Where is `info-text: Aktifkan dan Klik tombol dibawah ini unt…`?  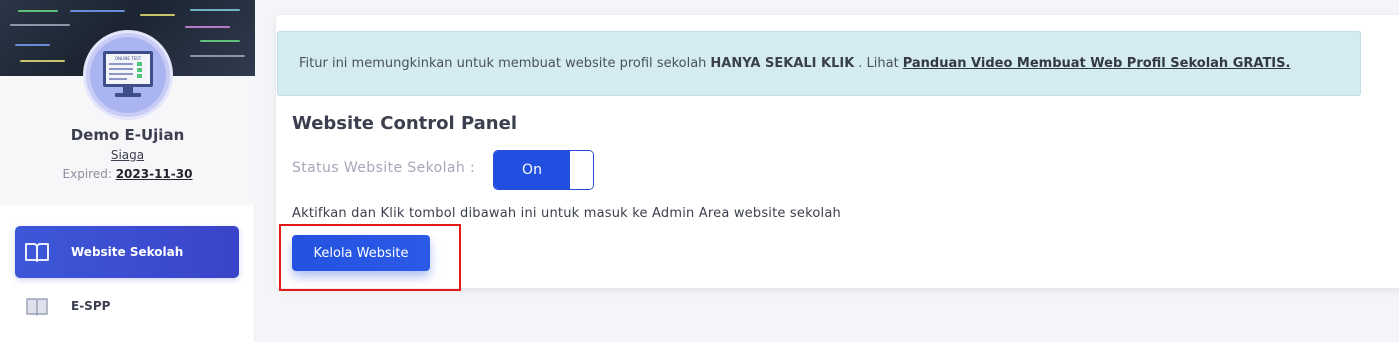 info-text: Aktifkan dan Klik tombol dibawah ini unt… is located at coordinates (566, 213).